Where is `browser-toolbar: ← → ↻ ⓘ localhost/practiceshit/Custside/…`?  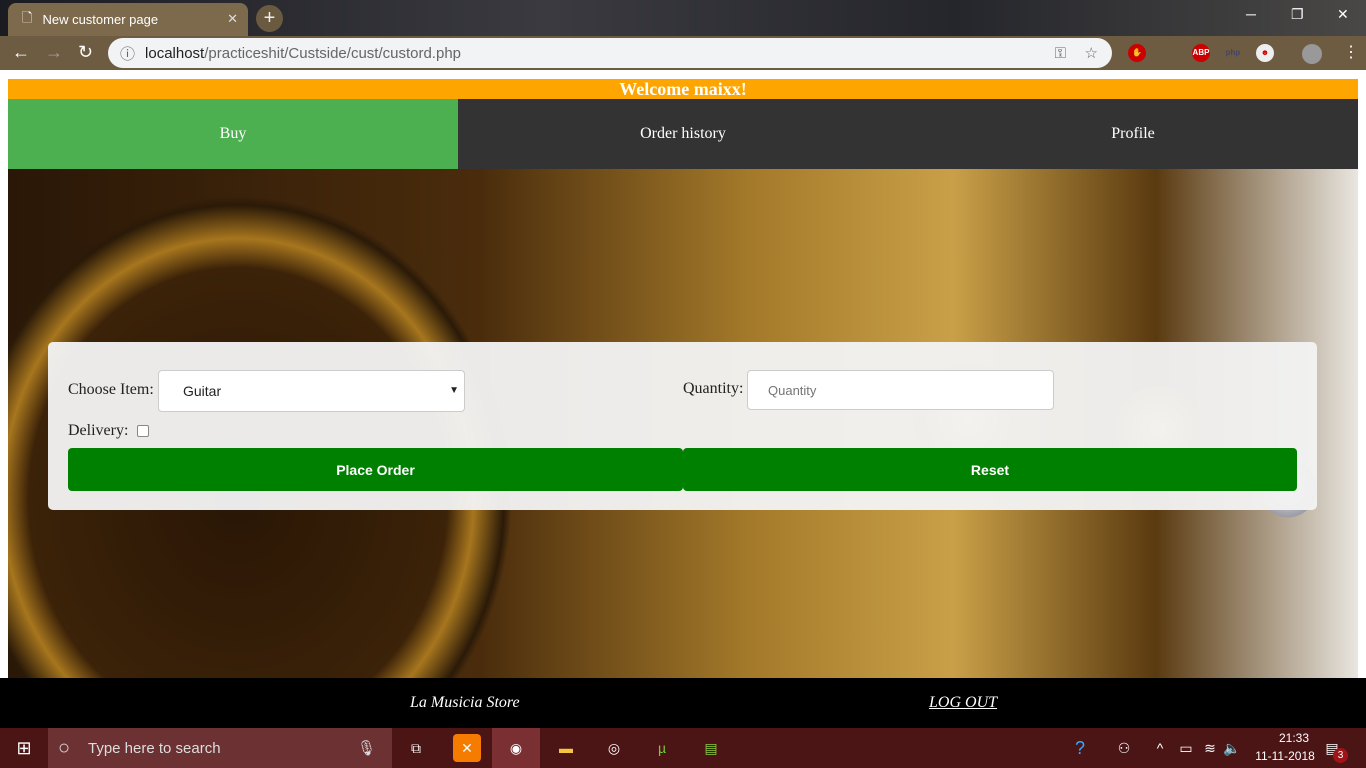 browser-toolbar: ← → ↻ ⓘ localhost/practiceshit/Custside/… is located at coordinates (683, 53).